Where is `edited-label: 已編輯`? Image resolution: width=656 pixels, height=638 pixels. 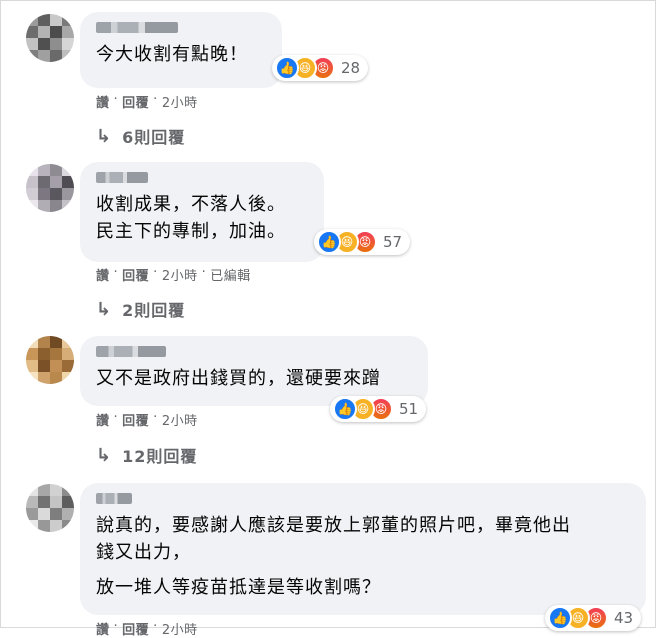
edited-label: 已編輯 is located at coordinates (230, 274).